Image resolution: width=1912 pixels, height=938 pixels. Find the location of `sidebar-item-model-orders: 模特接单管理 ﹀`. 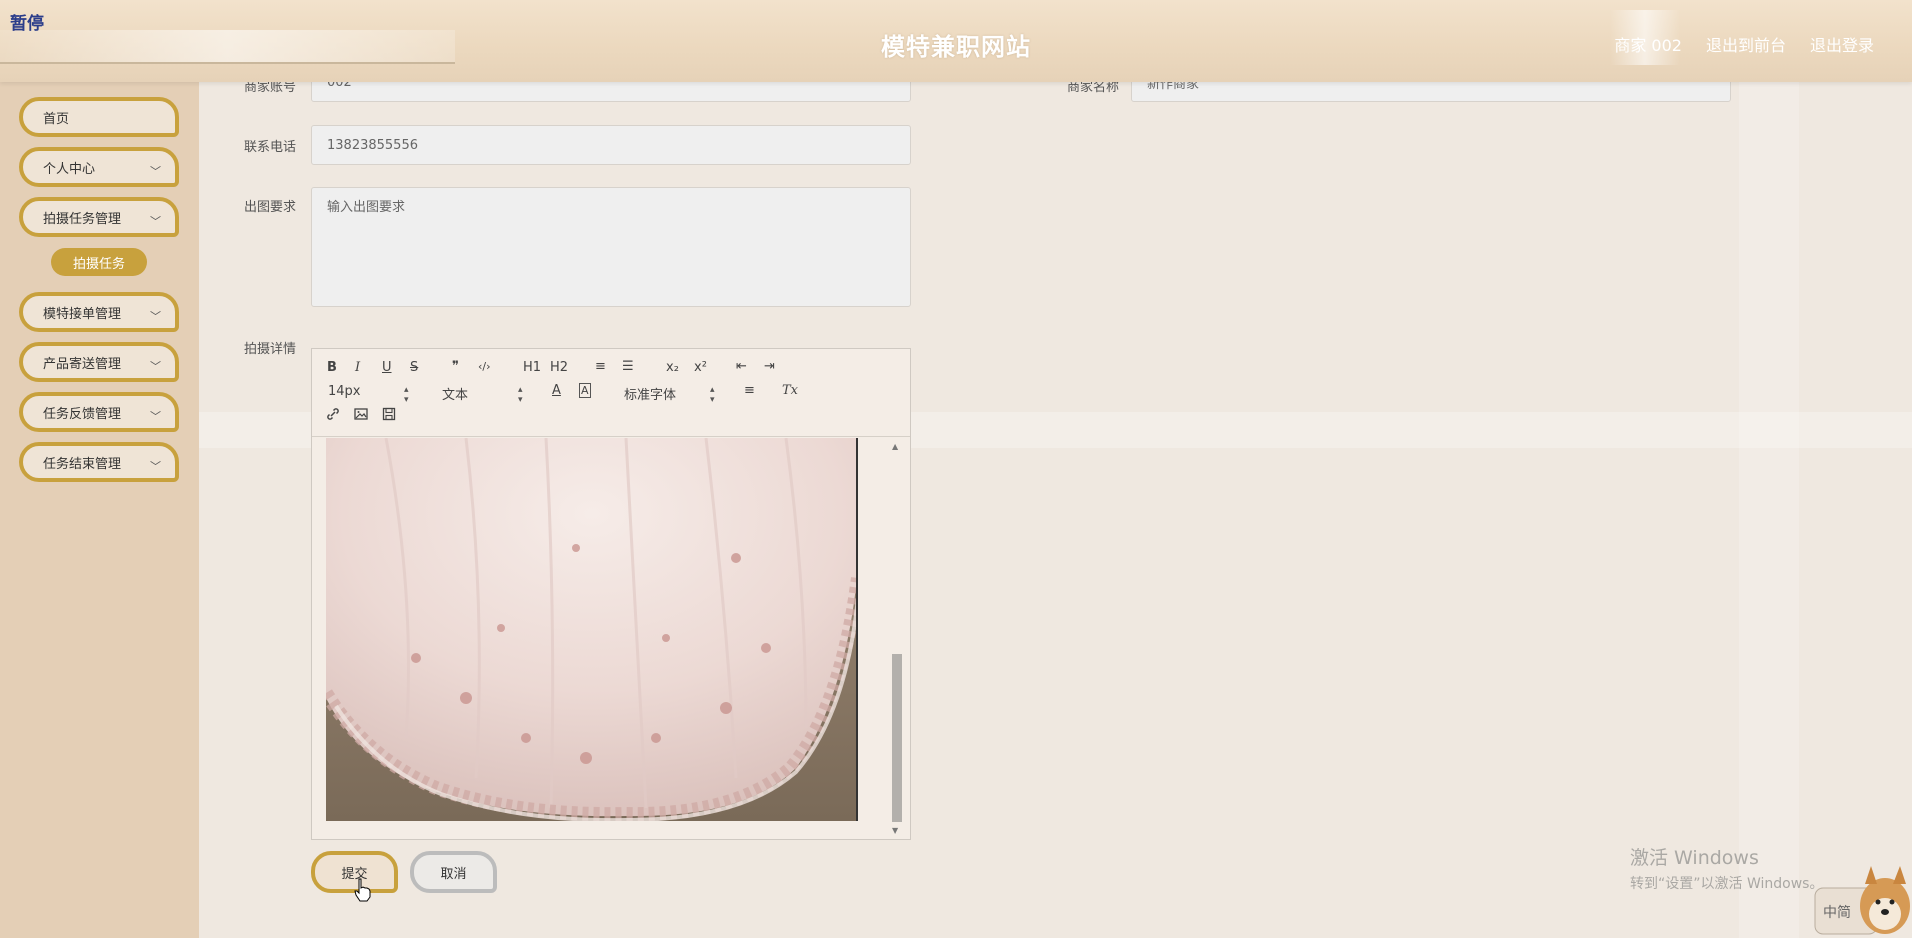

sidebar-item-model-orders: 模特接单管理 ﹀ is located at coordinates (99, 312).